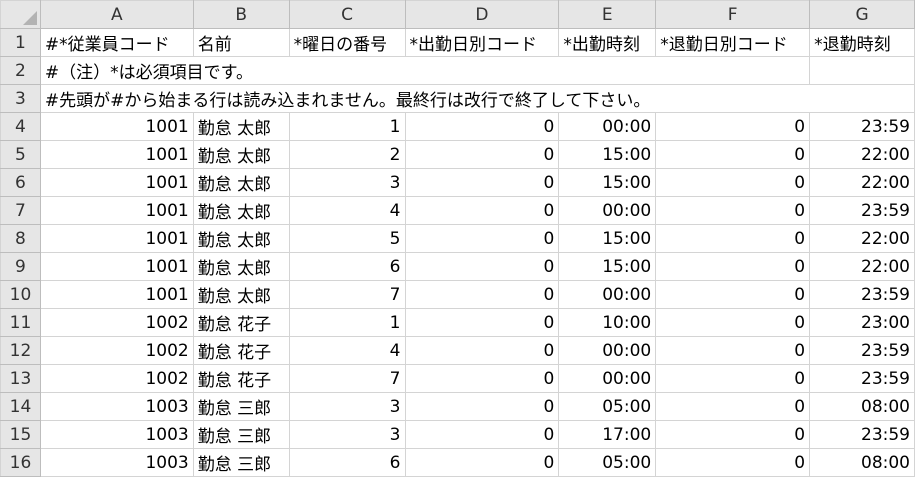  Describe the element at coordinates (862, 14) in the screenshot. I see `column-header-g: G` at that location.